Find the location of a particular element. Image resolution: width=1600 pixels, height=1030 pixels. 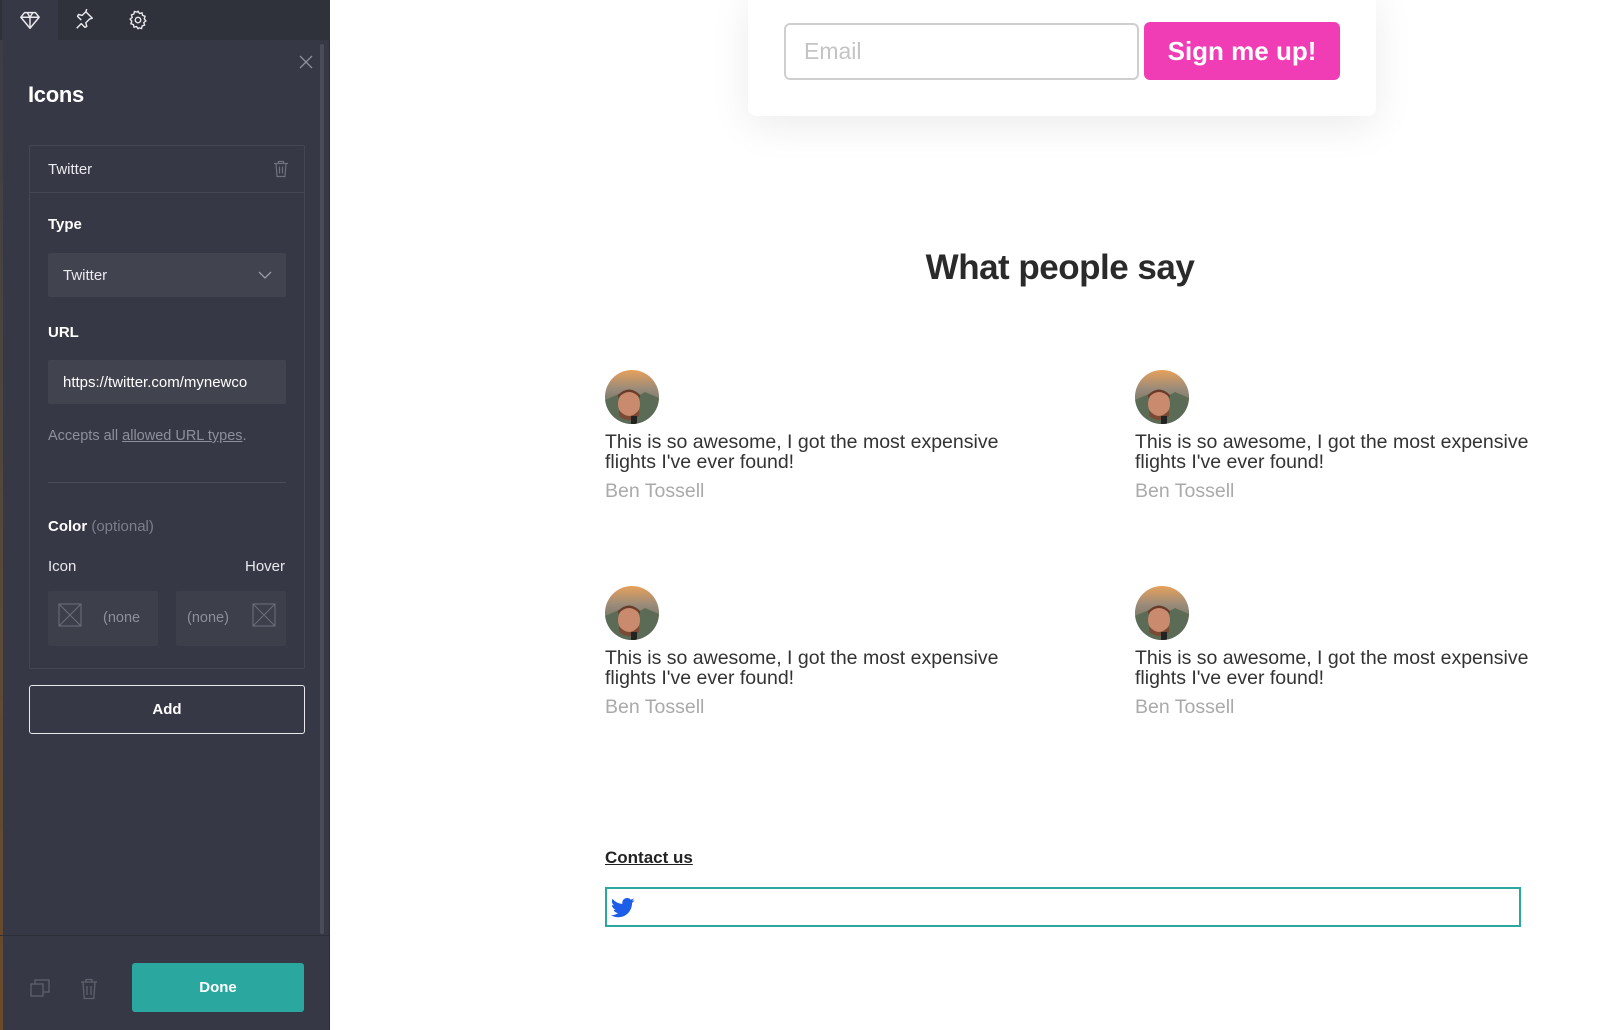

twitter-icon is located at coordinates (623, 908).